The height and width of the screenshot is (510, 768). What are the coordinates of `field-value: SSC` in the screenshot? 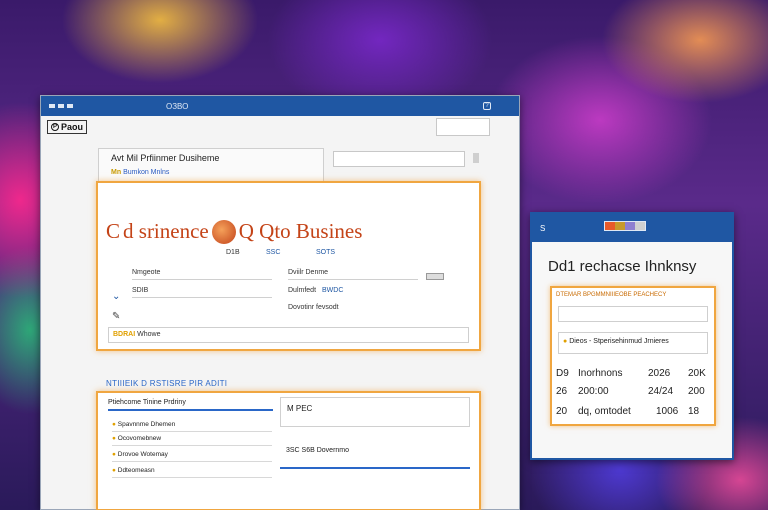 It's located at (273, 252).